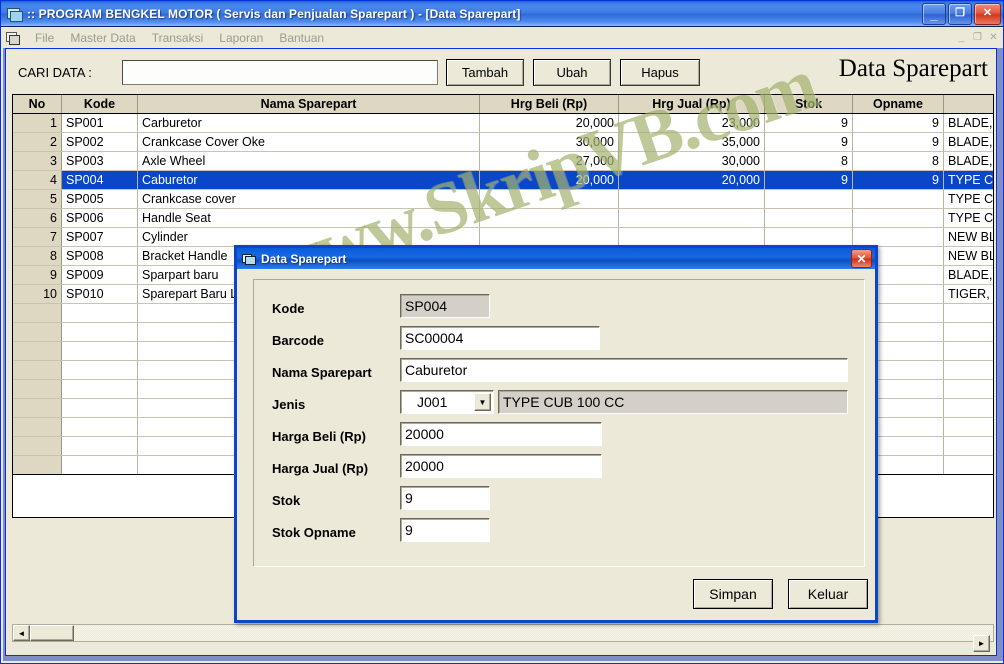  Describe the element at coordinates (447, 402) in the screenshot. I see `jenis-combobox: J001 ▼` at that location.